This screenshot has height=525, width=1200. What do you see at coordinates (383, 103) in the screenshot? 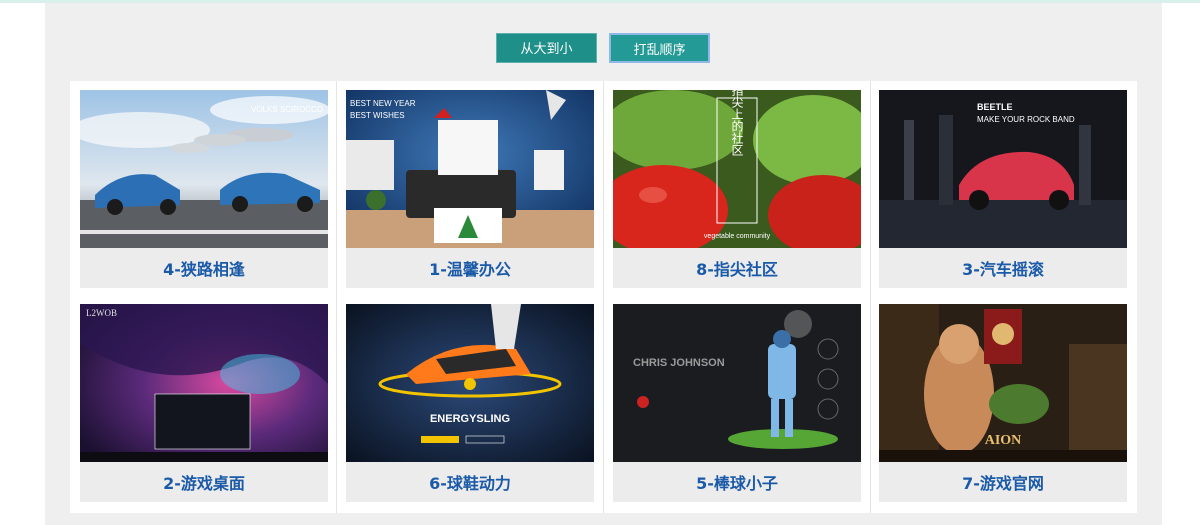
I see `thumb-title: BEST NEW YEAR` at bounding box center [383, 103].